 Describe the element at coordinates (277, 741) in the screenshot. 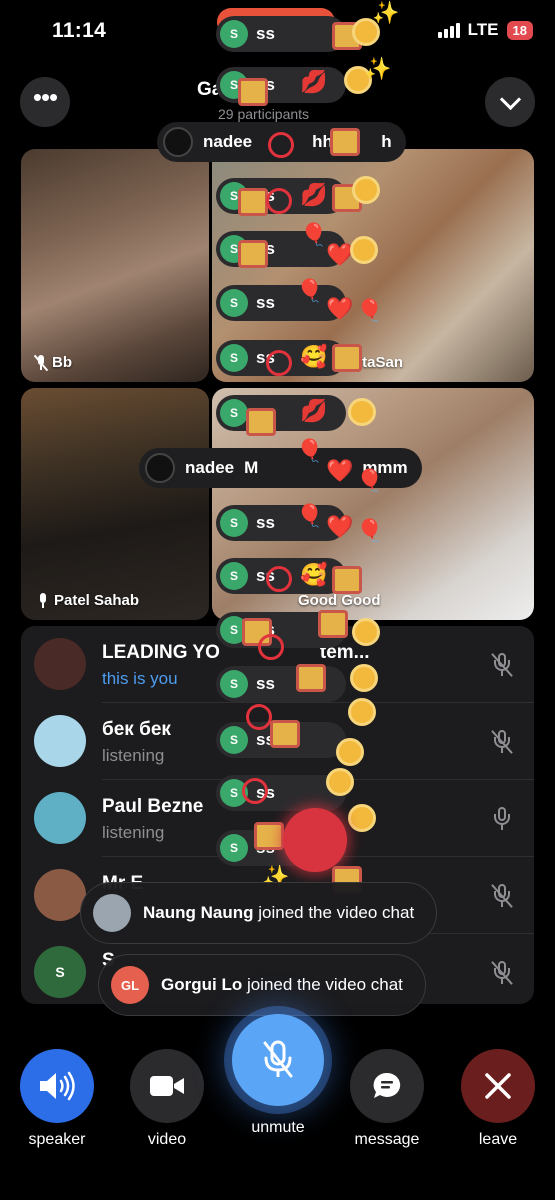

I see `participant-row: бек бек listening` at that location.